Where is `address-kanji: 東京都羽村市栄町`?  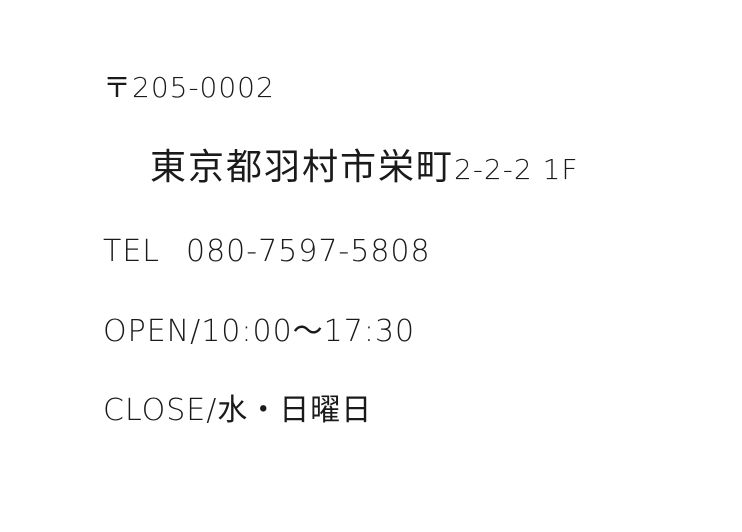
address-kanji: 東京都羽村市栄町 is located at coordinates (302, 167).